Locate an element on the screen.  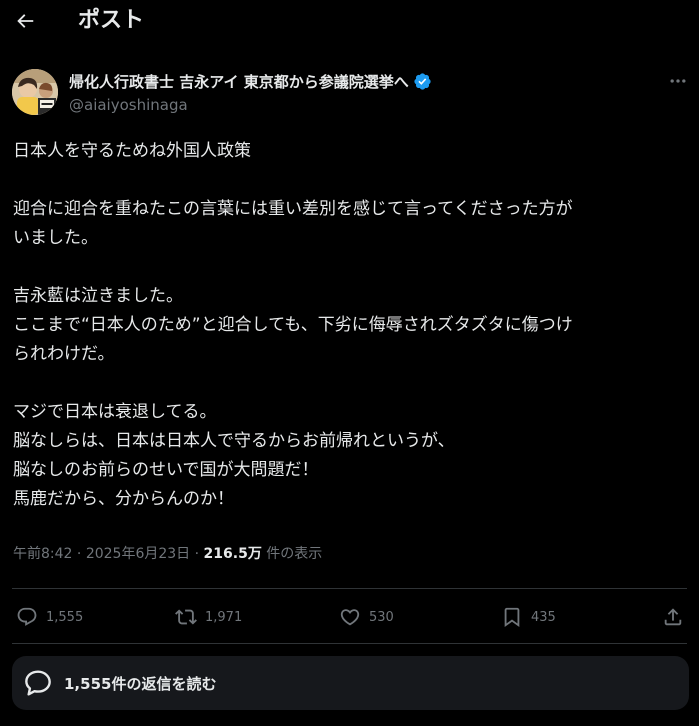
chat-bubble-icon is located at coordinates (38, 683).